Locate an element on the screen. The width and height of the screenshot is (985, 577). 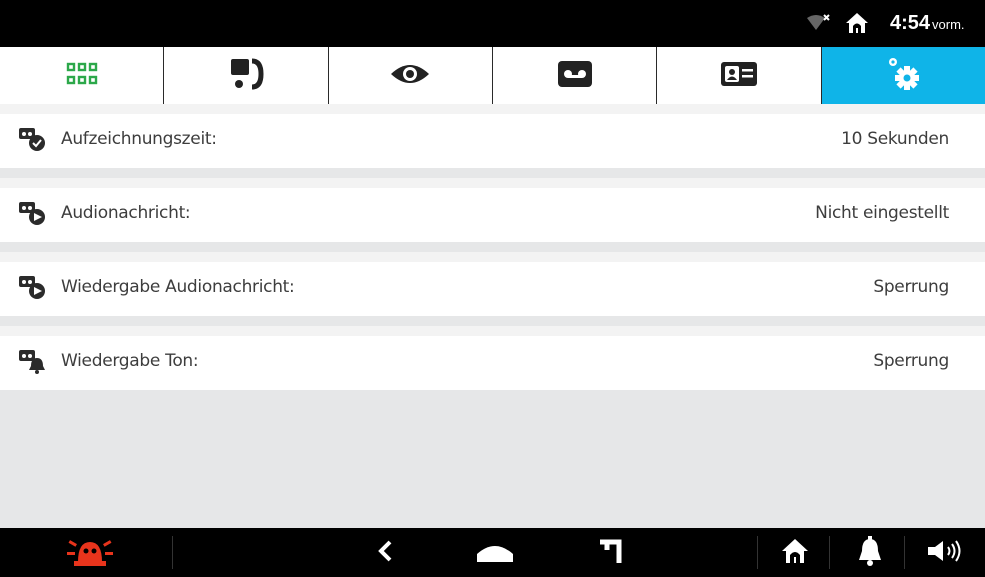
bell-button is located at coordinates (870, 552).